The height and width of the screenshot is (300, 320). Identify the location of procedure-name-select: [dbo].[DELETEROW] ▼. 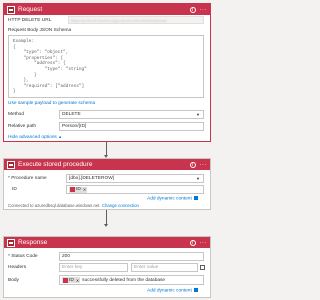
(135, 178).